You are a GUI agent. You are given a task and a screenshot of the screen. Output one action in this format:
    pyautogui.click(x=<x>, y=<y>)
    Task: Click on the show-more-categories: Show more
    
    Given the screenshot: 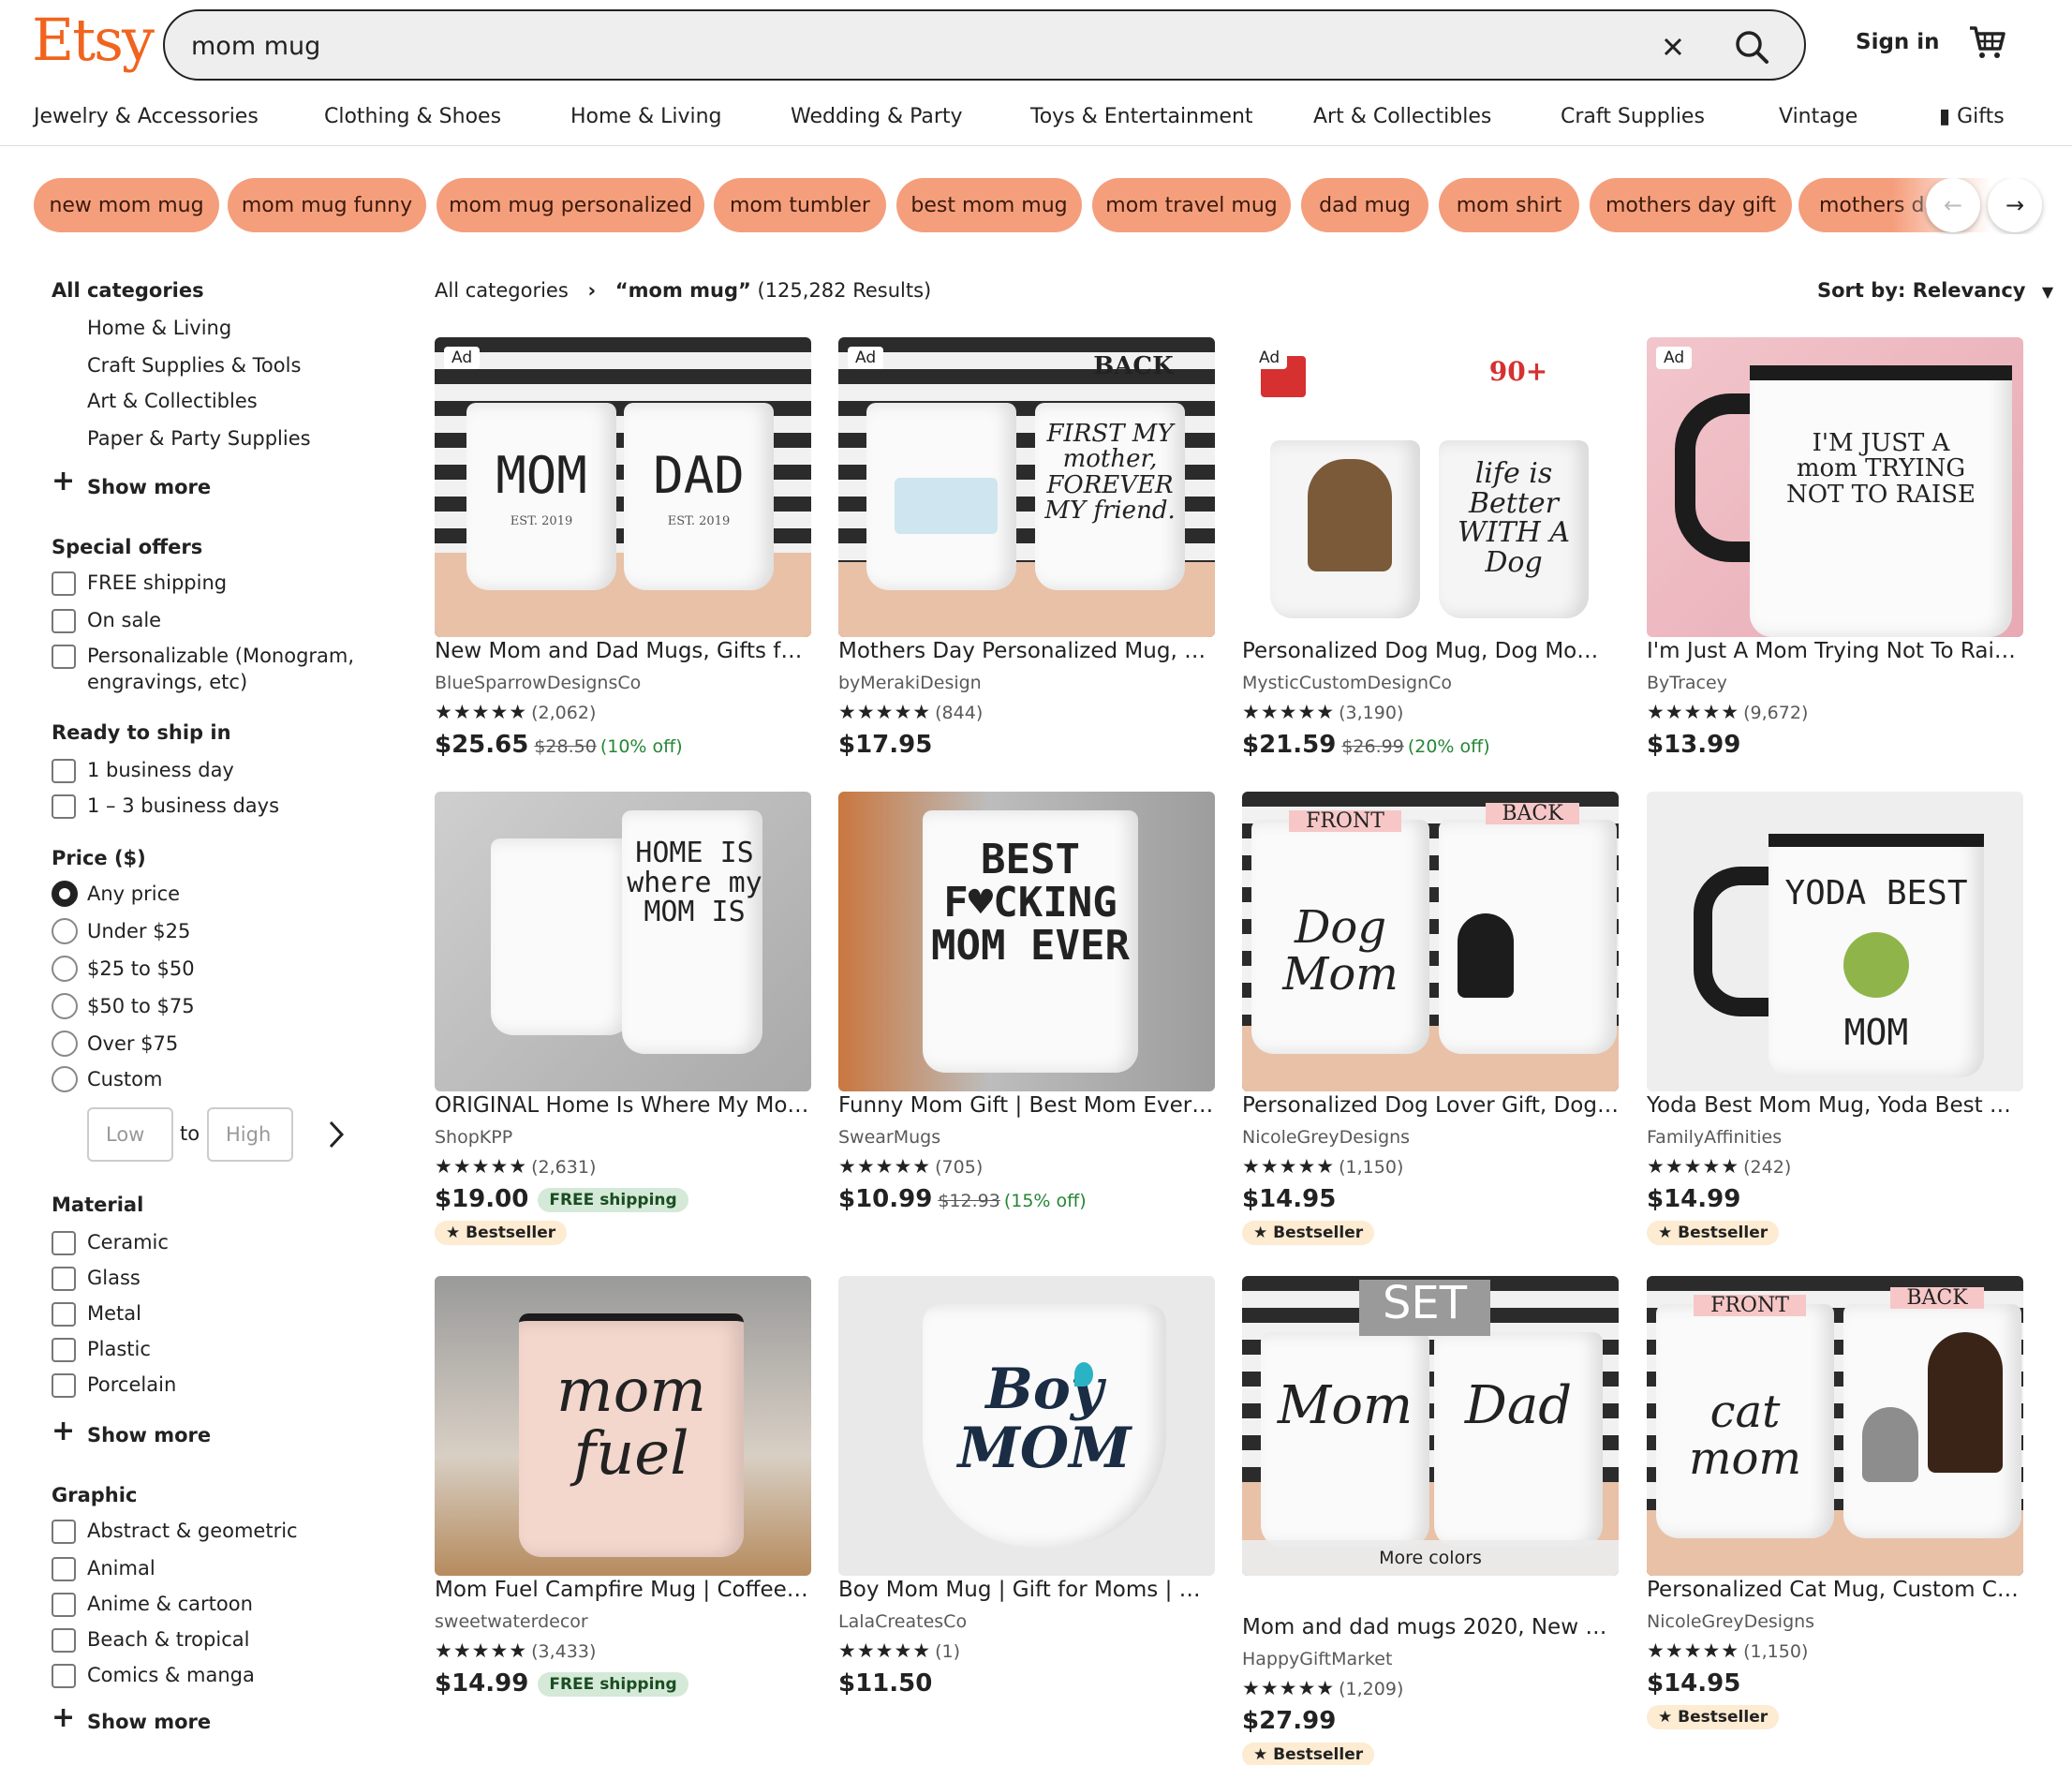 What is the action you would take?
    pyautogui.click(x=149, y=487)
    